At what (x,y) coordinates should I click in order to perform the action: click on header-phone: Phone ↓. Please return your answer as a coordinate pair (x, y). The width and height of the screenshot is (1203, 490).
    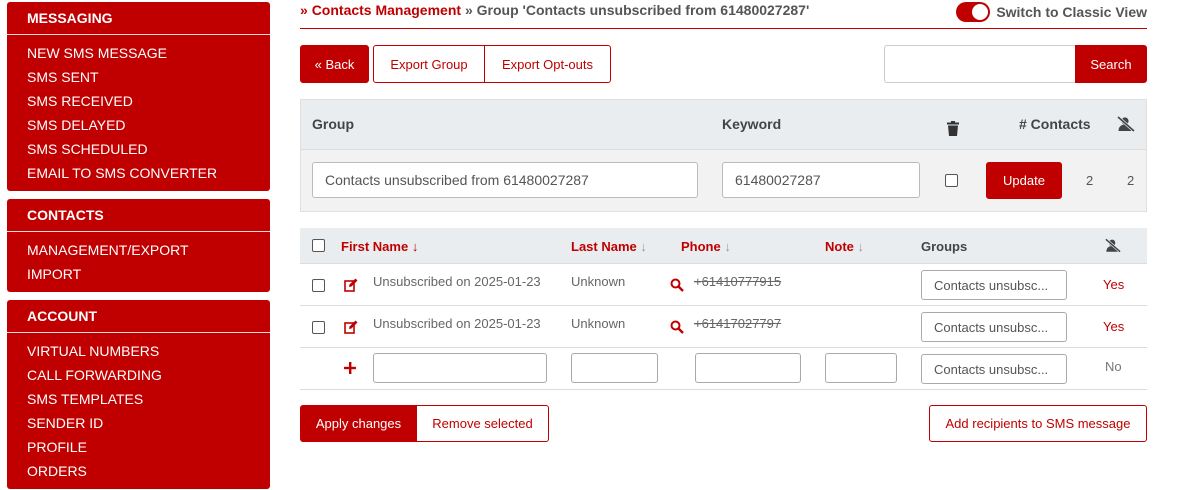
    Looking at the image, I should click on (706, 246).